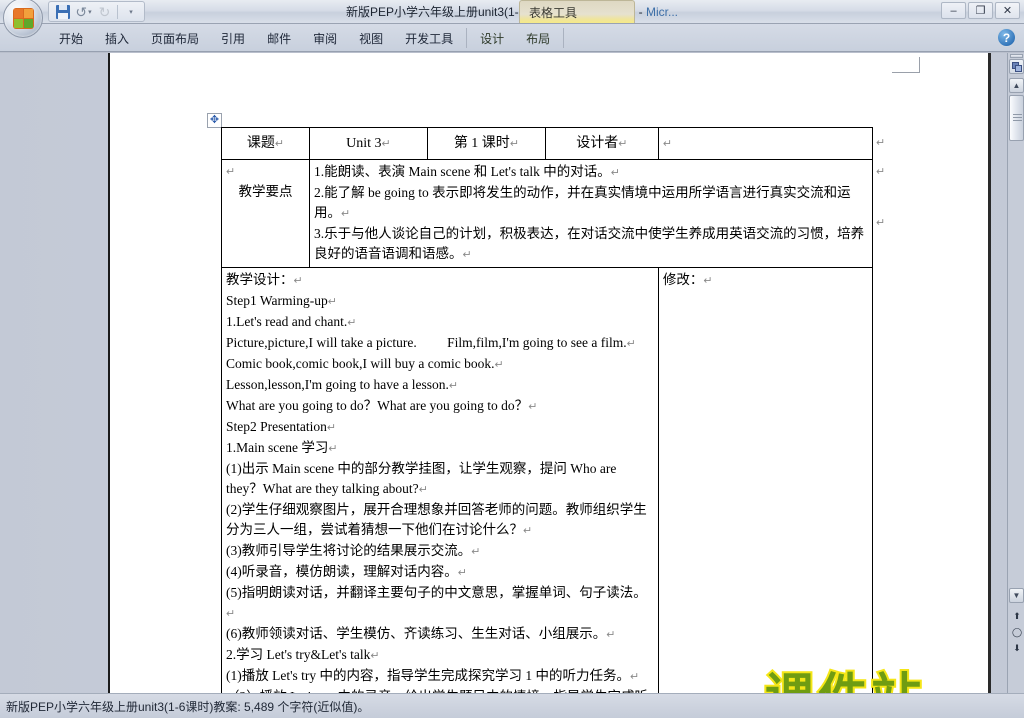  What do you see at coordinates (765, 480) in the screenshot?
I see `cell-revision-notes: 修改：↵` at bounding box center [765, 480].